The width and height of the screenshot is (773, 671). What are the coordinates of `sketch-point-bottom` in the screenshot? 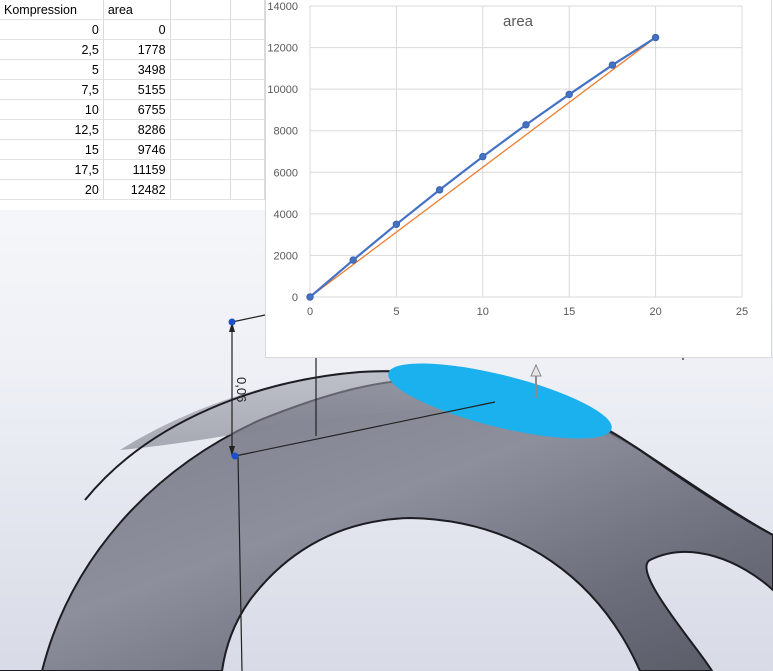 It's located at (235, 456).